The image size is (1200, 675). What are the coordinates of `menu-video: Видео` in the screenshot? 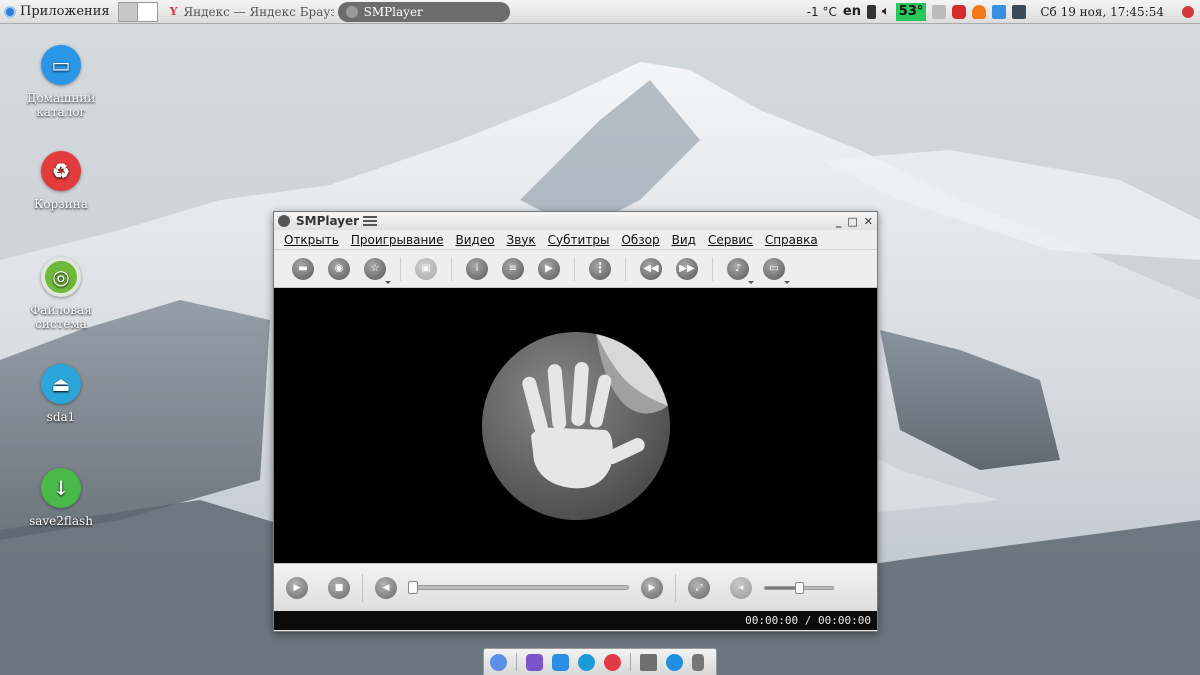 It's located at (474, 240).